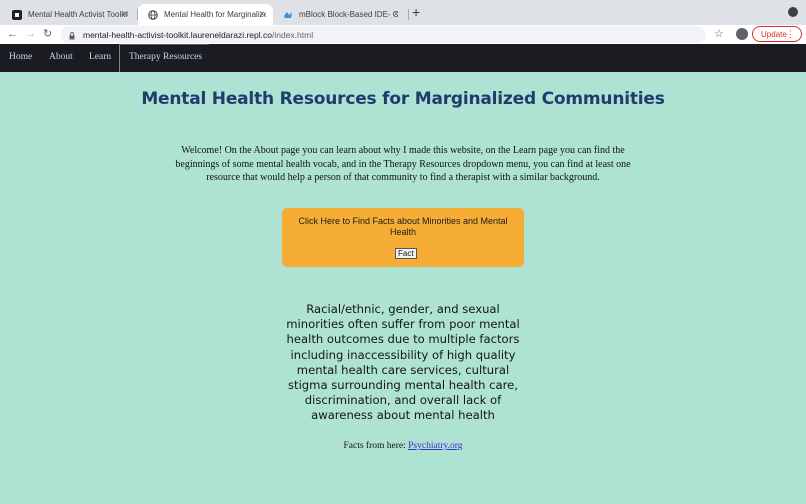 This screenshot has width=806, height=504. I want to click on tab-mblock: mBlock Block-Based IDE- Cod ×, so click(340, 14).